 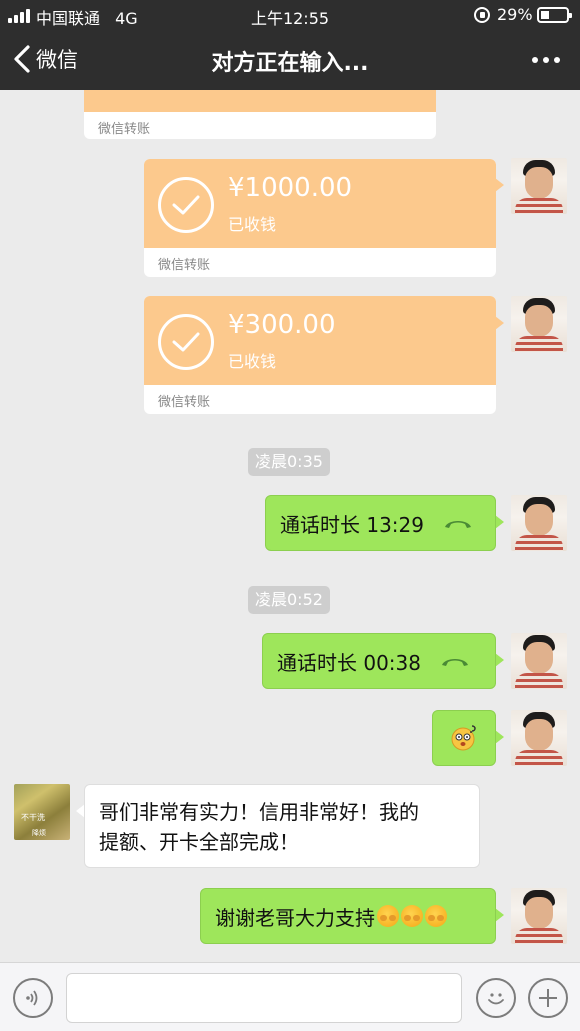 I want to click on chevron-left-icon, so click(x=22, y=59).